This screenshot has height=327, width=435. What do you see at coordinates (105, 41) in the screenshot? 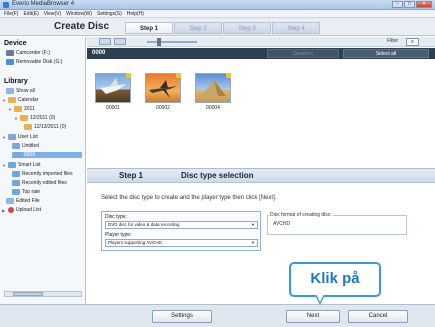
I see `thumbnail-view-icon` at bounding box center [105, 41].